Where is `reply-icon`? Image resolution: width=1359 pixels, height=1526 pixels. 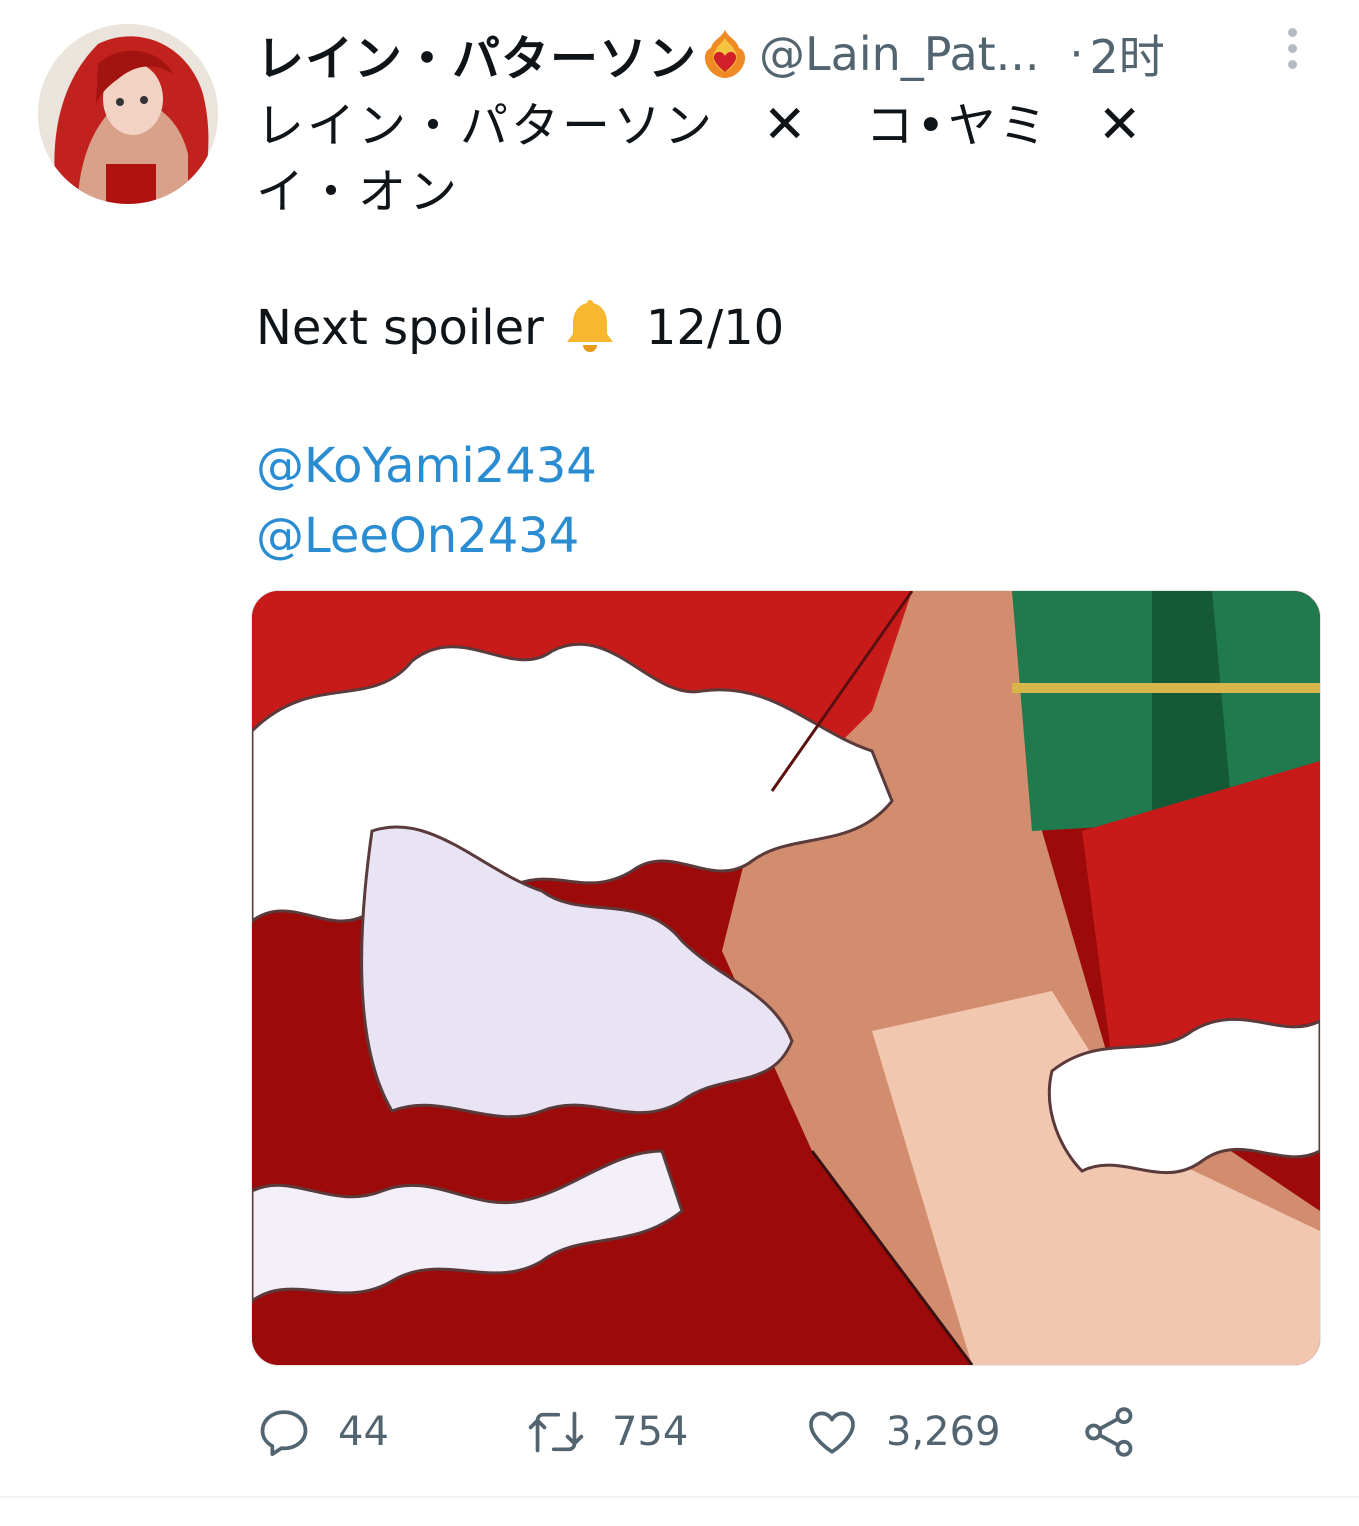 reply-icon is located at coordinates (284, 1433).